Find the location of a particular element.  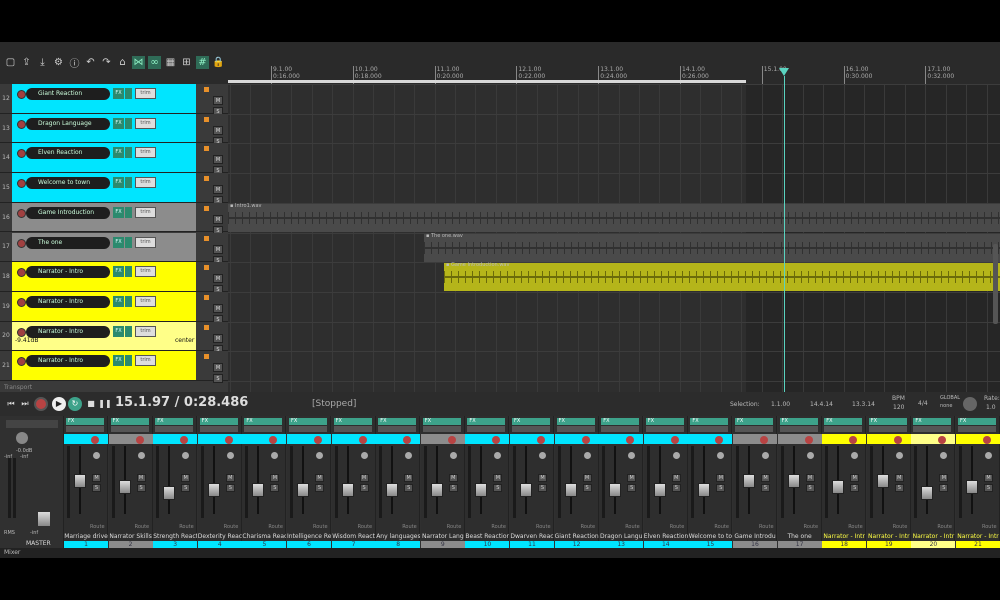

time-signature: 4/4 is located at coordinates (923, 403).